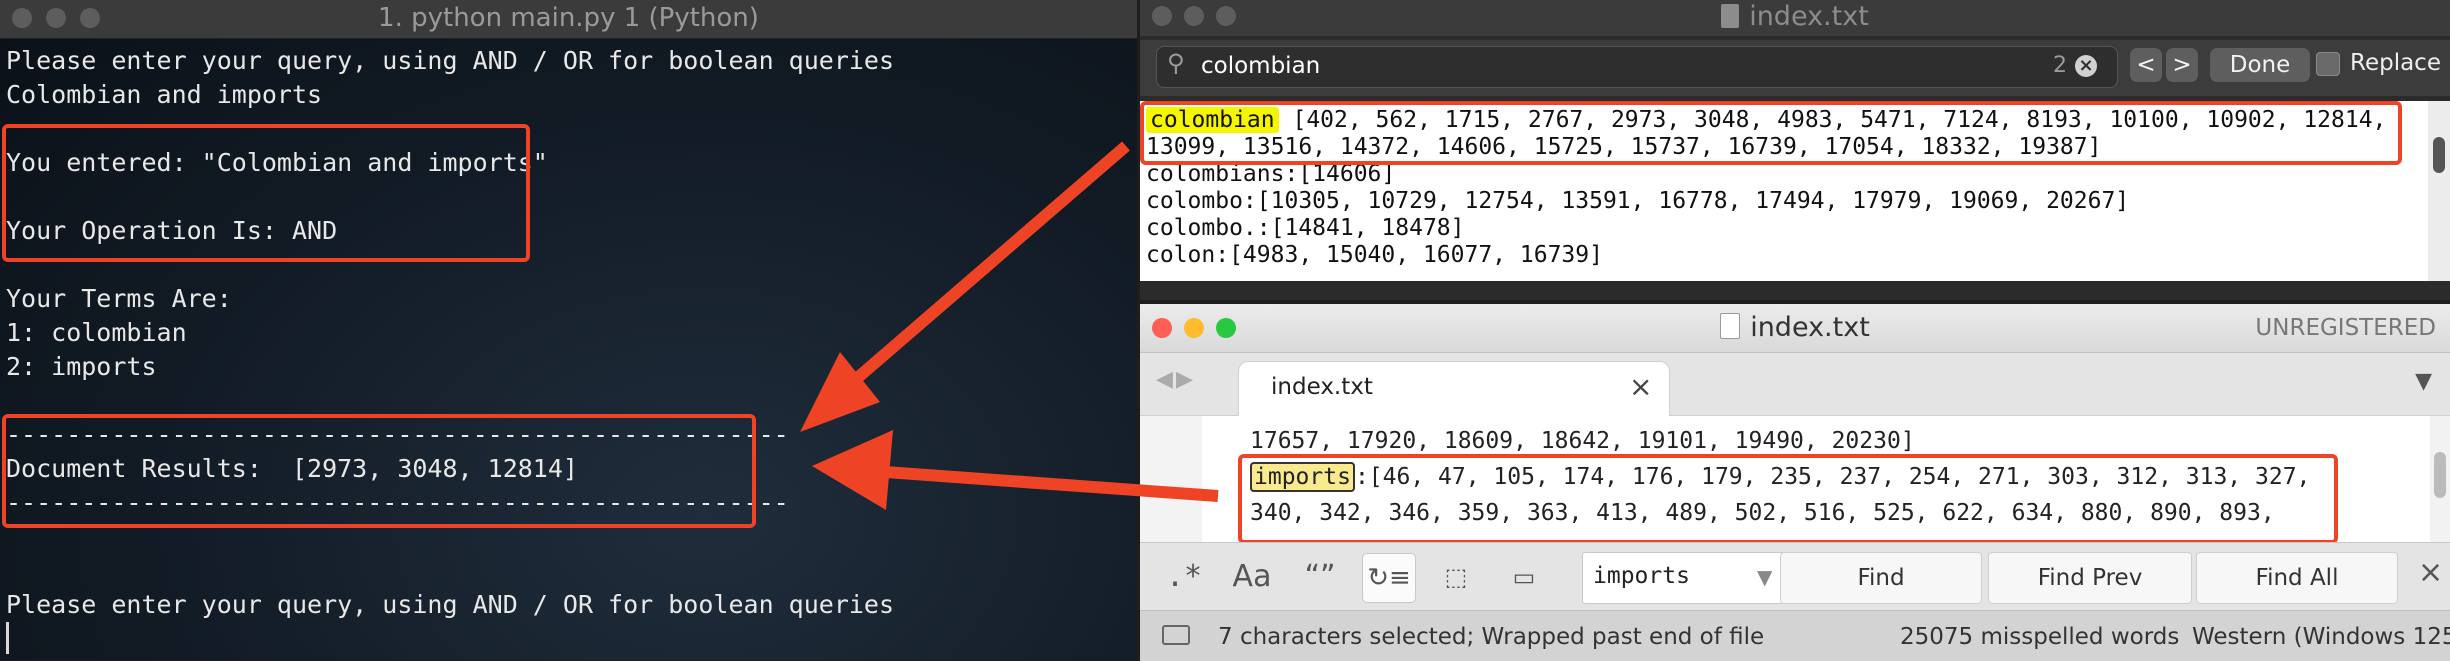  What do you see at coordinates (852, 470) in the screenshot?
I see `arrow-head-imports` at bounding box center [852, 470].